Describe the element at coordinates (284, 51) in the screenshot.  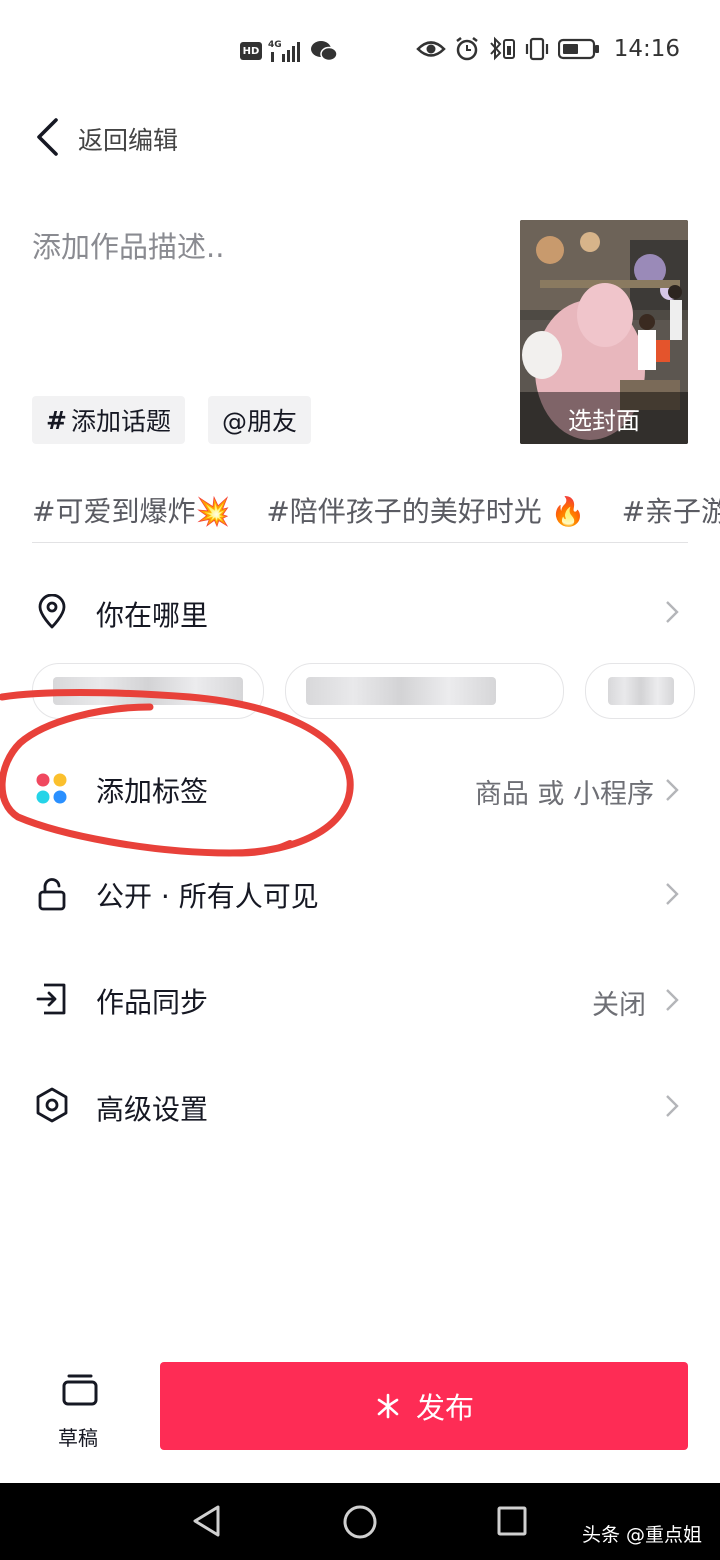
I see `signal-icon: 4G` at that location.